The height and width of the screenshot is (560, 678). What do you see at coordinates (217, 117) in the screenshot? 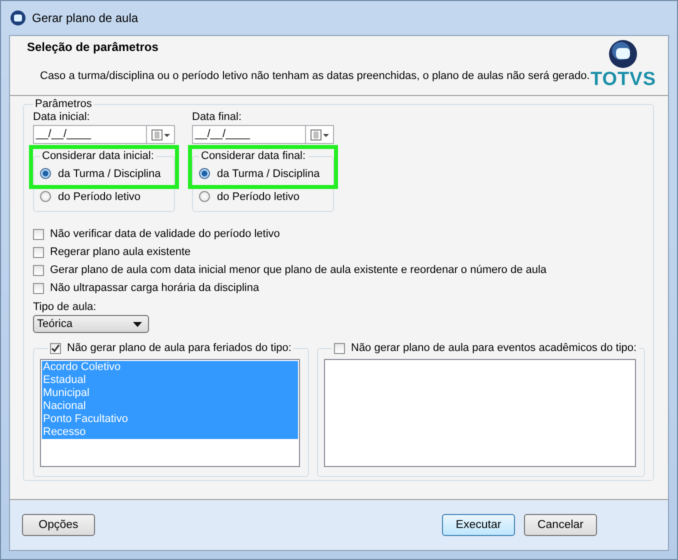
I see `field-label: Data final:` at bounding box center [217, 117].